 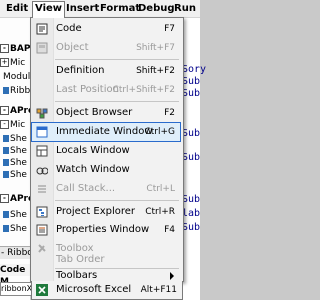 I want to click on properties-tabs: Code M, so click(x=16, y=275).